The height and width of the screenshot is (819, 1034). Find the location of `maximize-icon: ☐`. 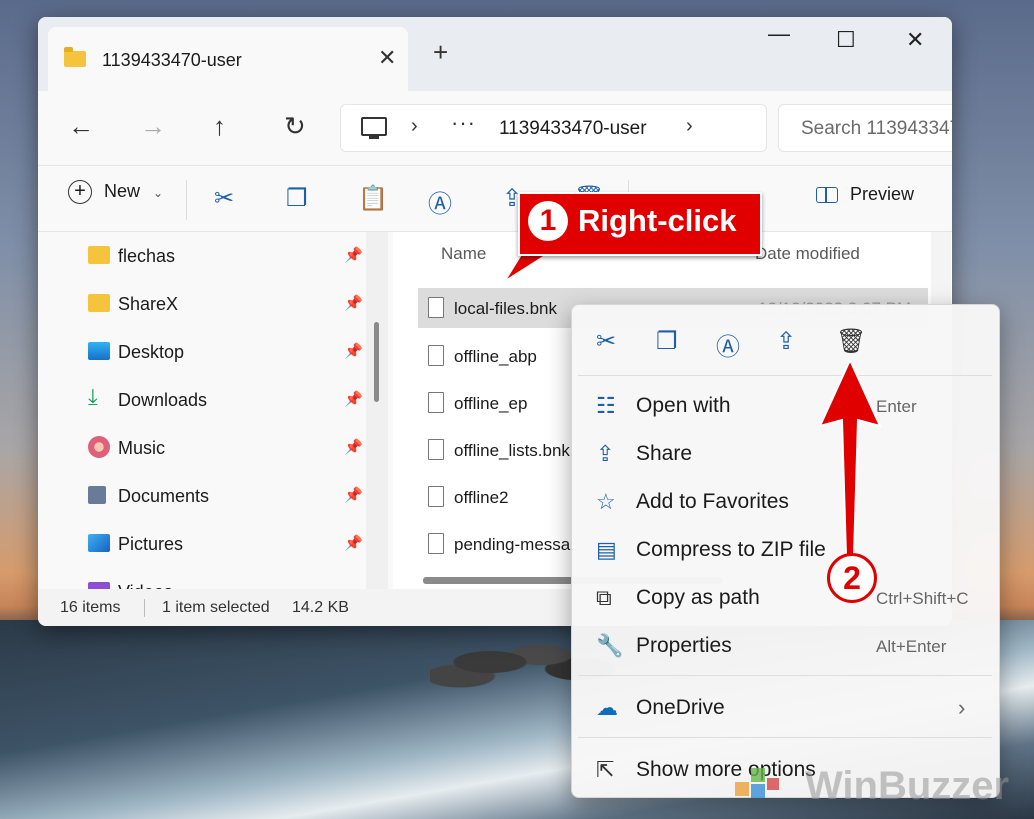

maximize-icon: ☐ is located at coordinates (846, 40).